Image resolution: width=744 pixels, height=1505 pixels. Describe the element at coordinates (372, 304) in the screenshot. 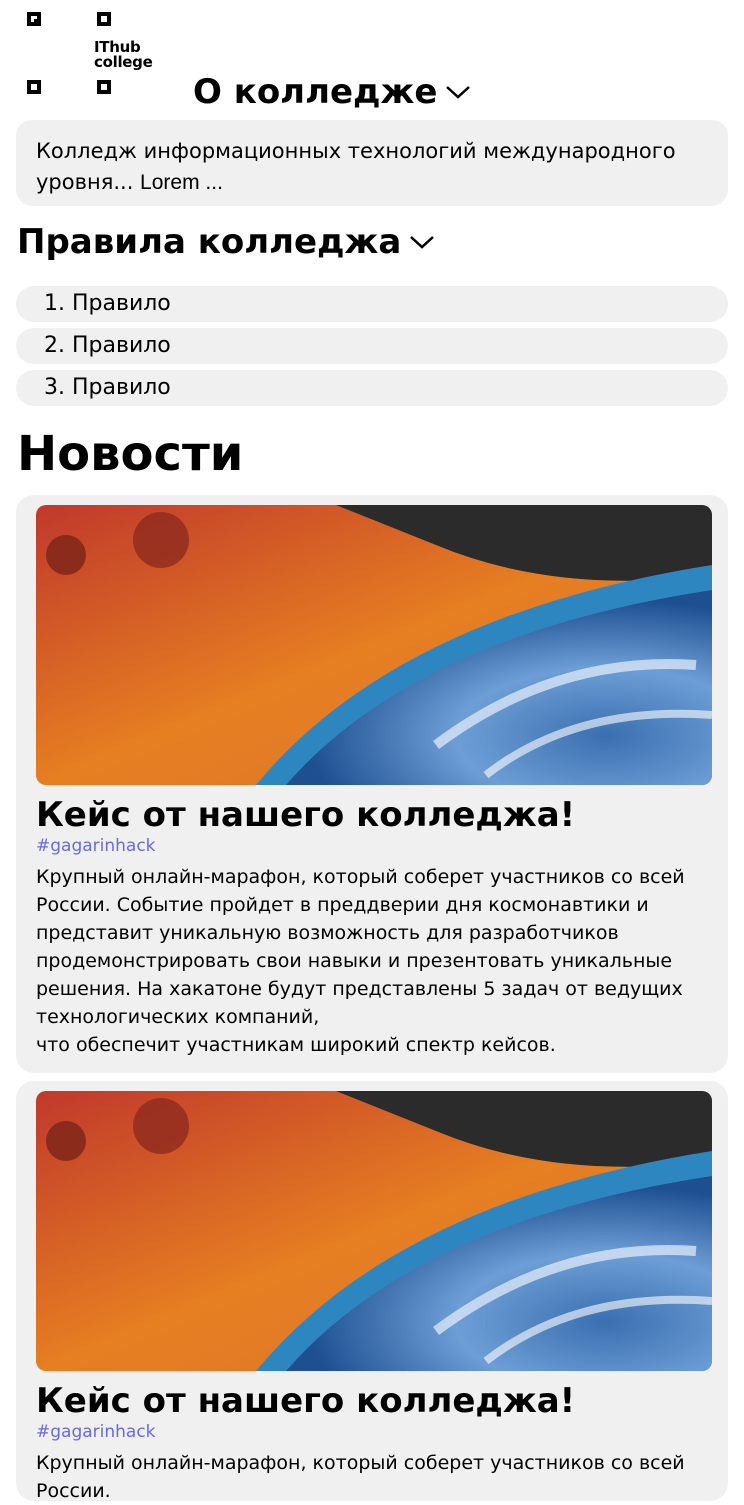

I see `rule-item: 1. Правило` at that location.